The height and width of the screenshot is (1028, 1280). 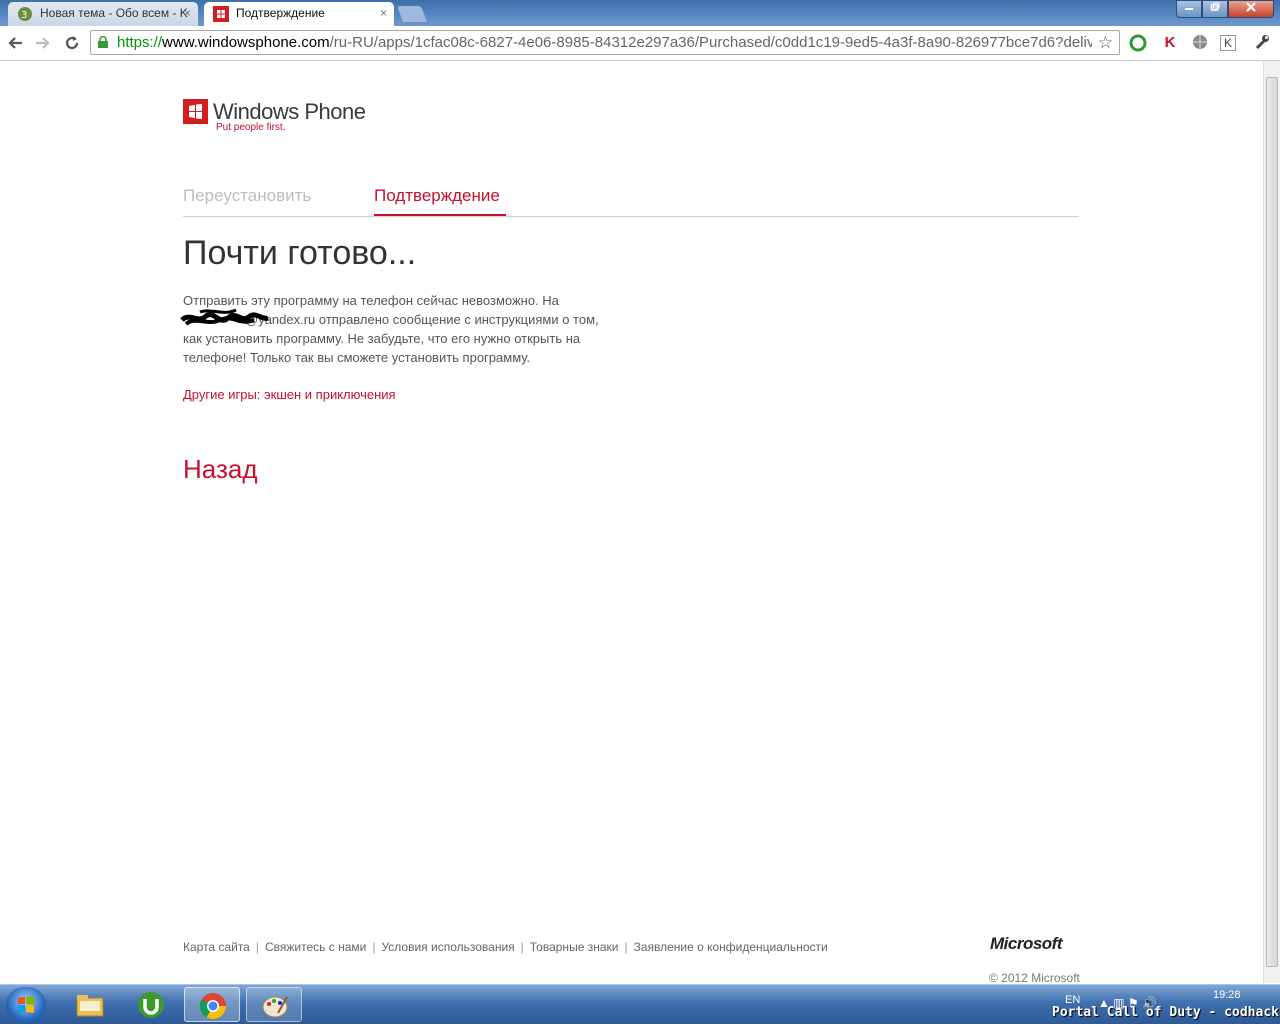 I want to click on globe-icon, so click(x=1200, y=43).